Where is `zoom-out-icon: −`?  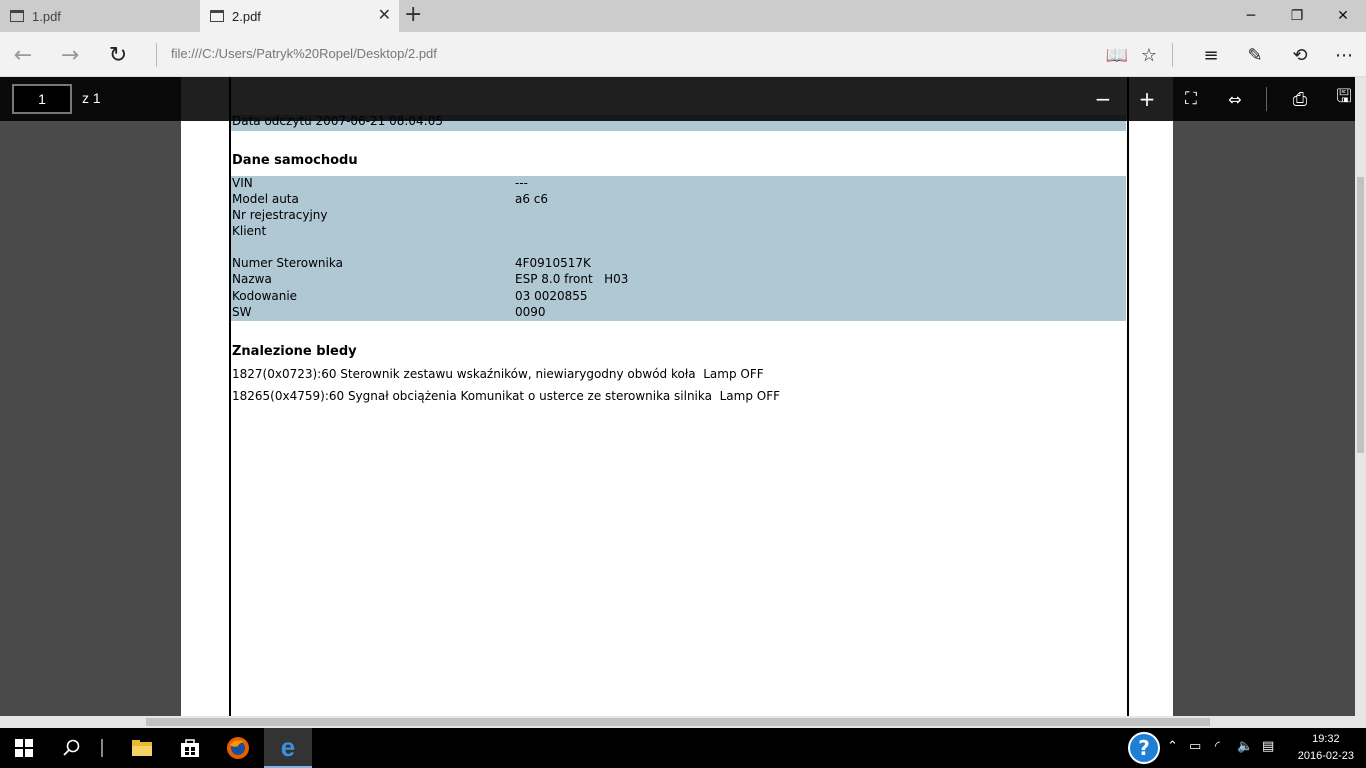
zoom-out-icon: − is located at coordinates (1103, 99).